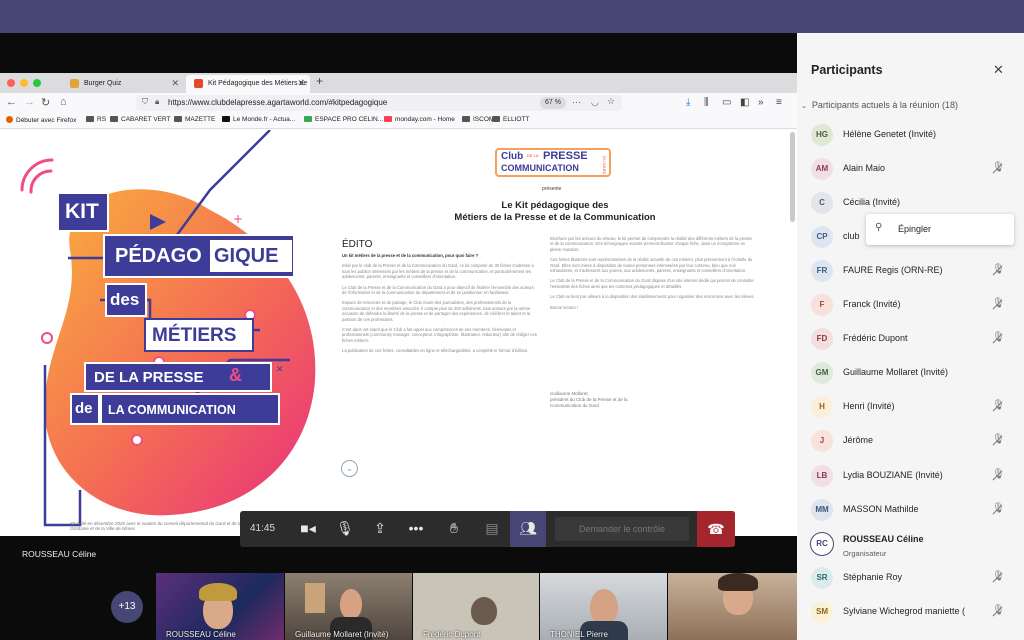 The height and width of the screenshot is (640, 1024). Describe the element at coordinates (822, 305) in the screenshot. I see `avatar: F` at that location.